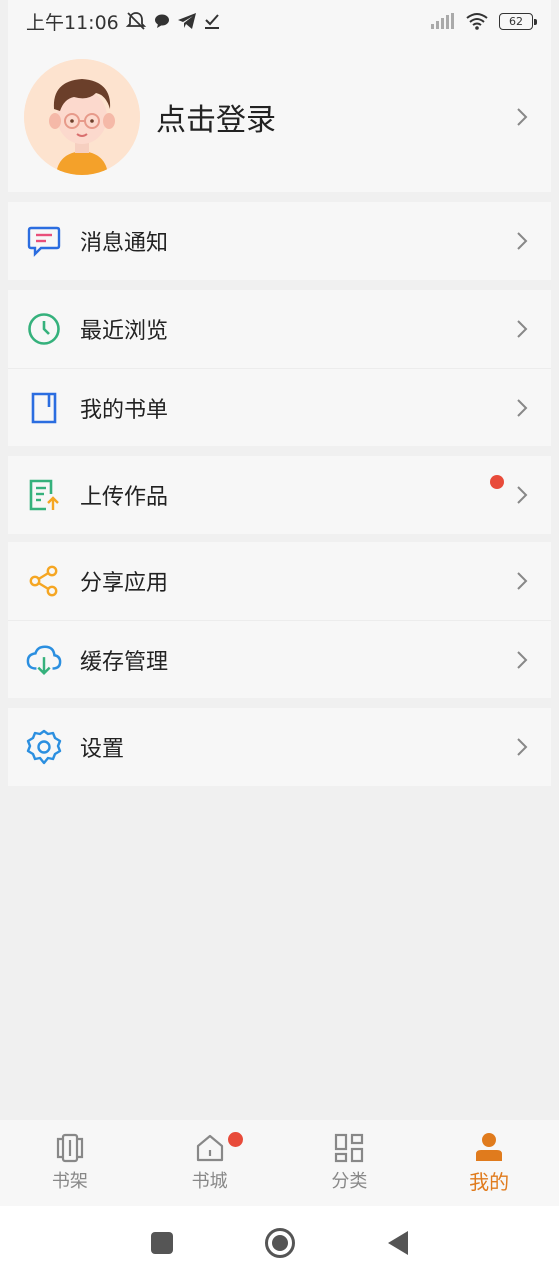 This screenshot has height=1280, width=559. What do you see at coordinates (124, 410) in the screenshot?
I see `menu-label-booklist: 我的书单` at bounding box center [124, 410].